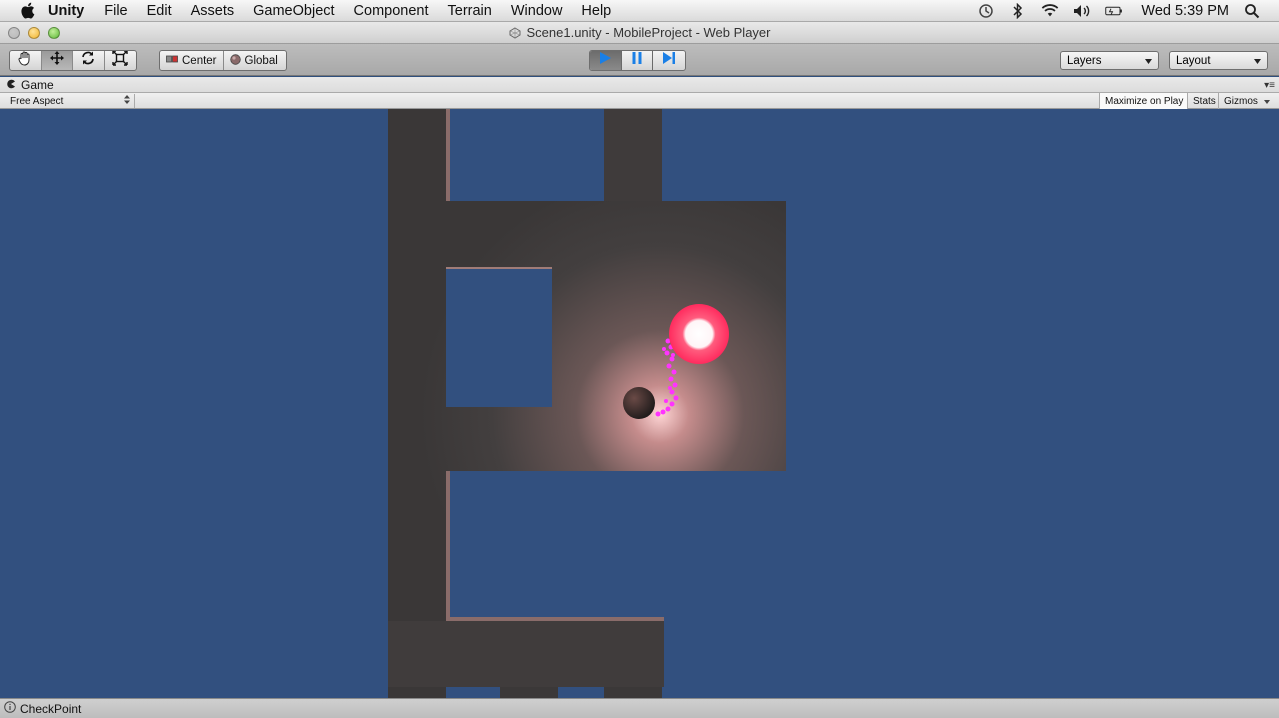 The image size is (1279, 718). Describe the element at coordinates (54, 33) in the screenshot. I see `window-zoom-button` at that location.